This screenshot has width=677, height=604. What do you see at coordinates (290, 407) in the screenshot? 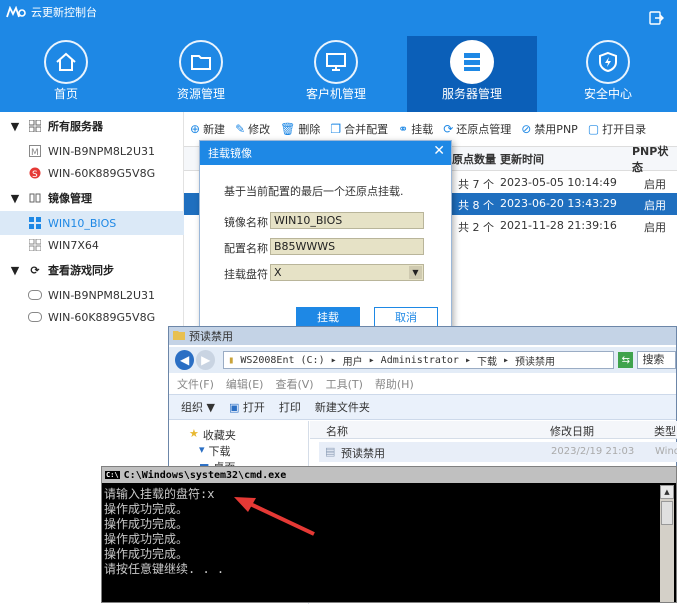
I see `print-button: 打印` at bounding box center [290, 407].